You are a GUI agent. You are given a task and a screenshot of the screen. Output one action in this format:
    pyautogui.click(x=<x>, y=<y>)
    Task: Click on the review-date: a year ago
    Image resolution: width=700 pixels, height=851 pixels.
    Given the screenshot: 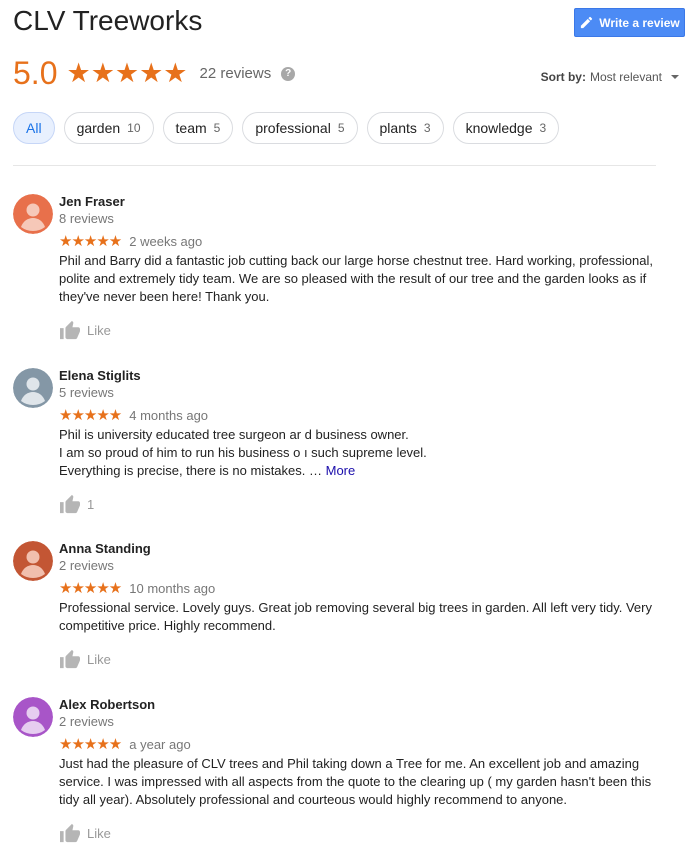 What is the action you would take?
    pyautogui.click(x=160, y=744)
    